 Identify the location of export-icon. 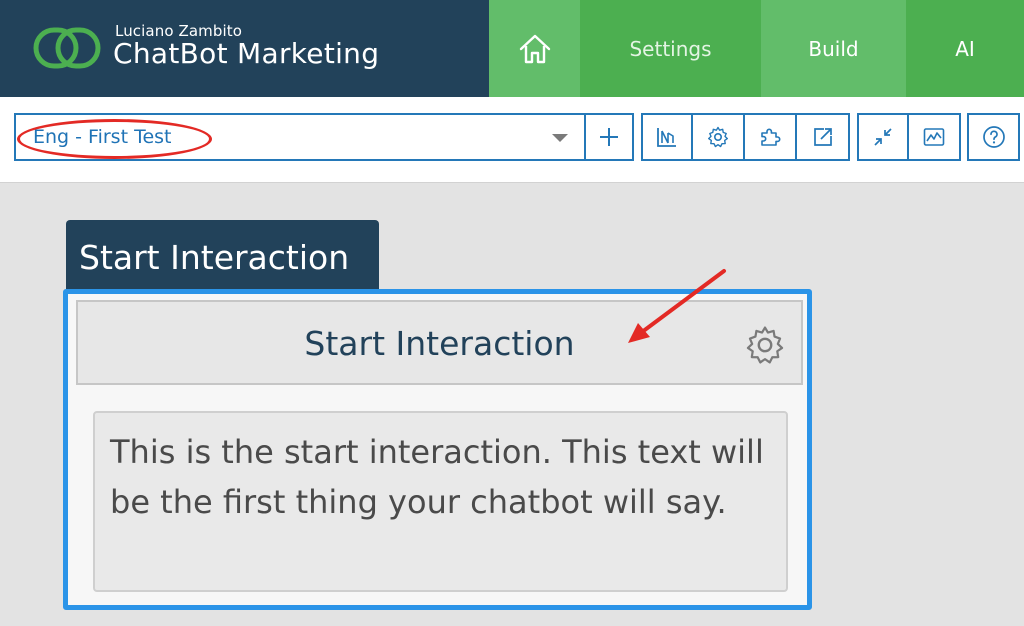
(822, 137).